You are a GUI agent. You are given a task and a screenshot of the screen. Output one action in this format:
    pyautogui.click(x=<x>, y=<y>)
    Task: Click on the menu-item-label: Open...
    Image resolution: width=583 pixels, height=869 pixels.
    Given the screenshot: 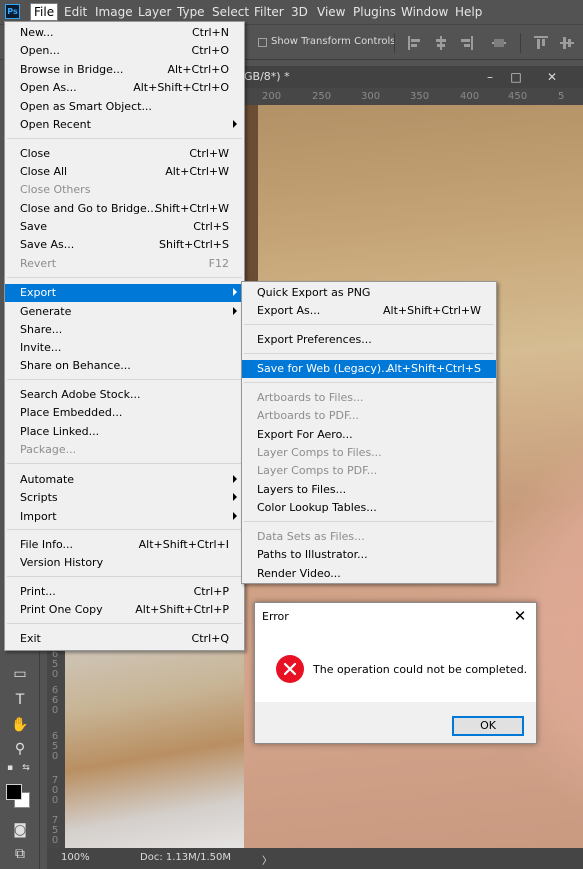 What is the action you would take?
    pyautogui.click(x=40, y=50)
    